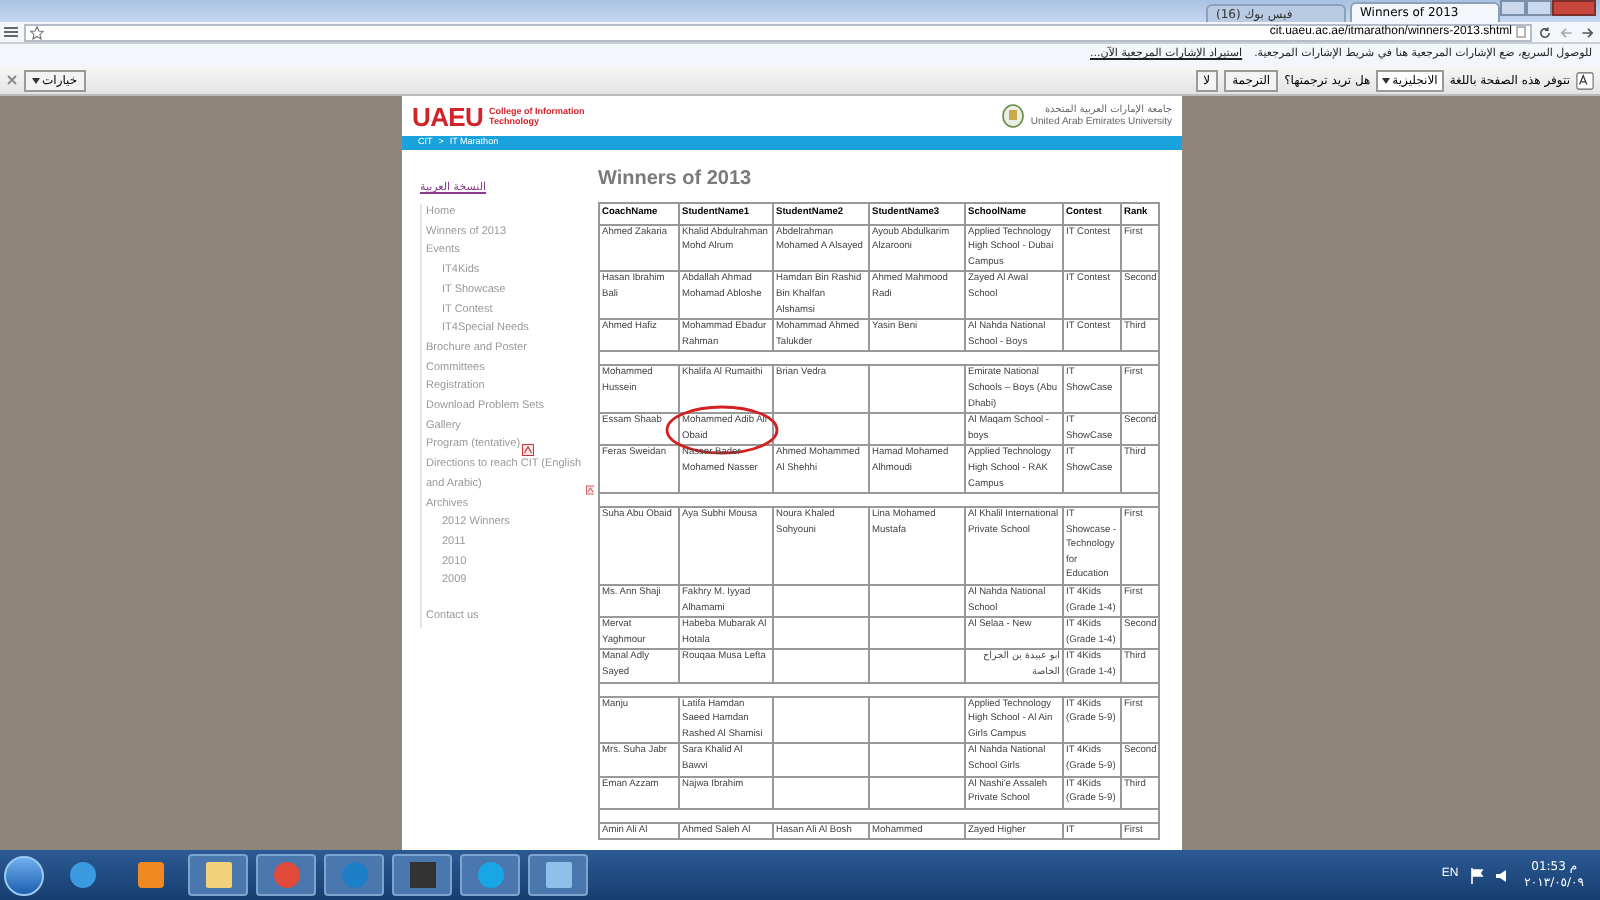 This screenshot has width=1600, height=900. Describe the element at coordinates (1545, 32) in the screenshot. I see `reload-icon` at that location.